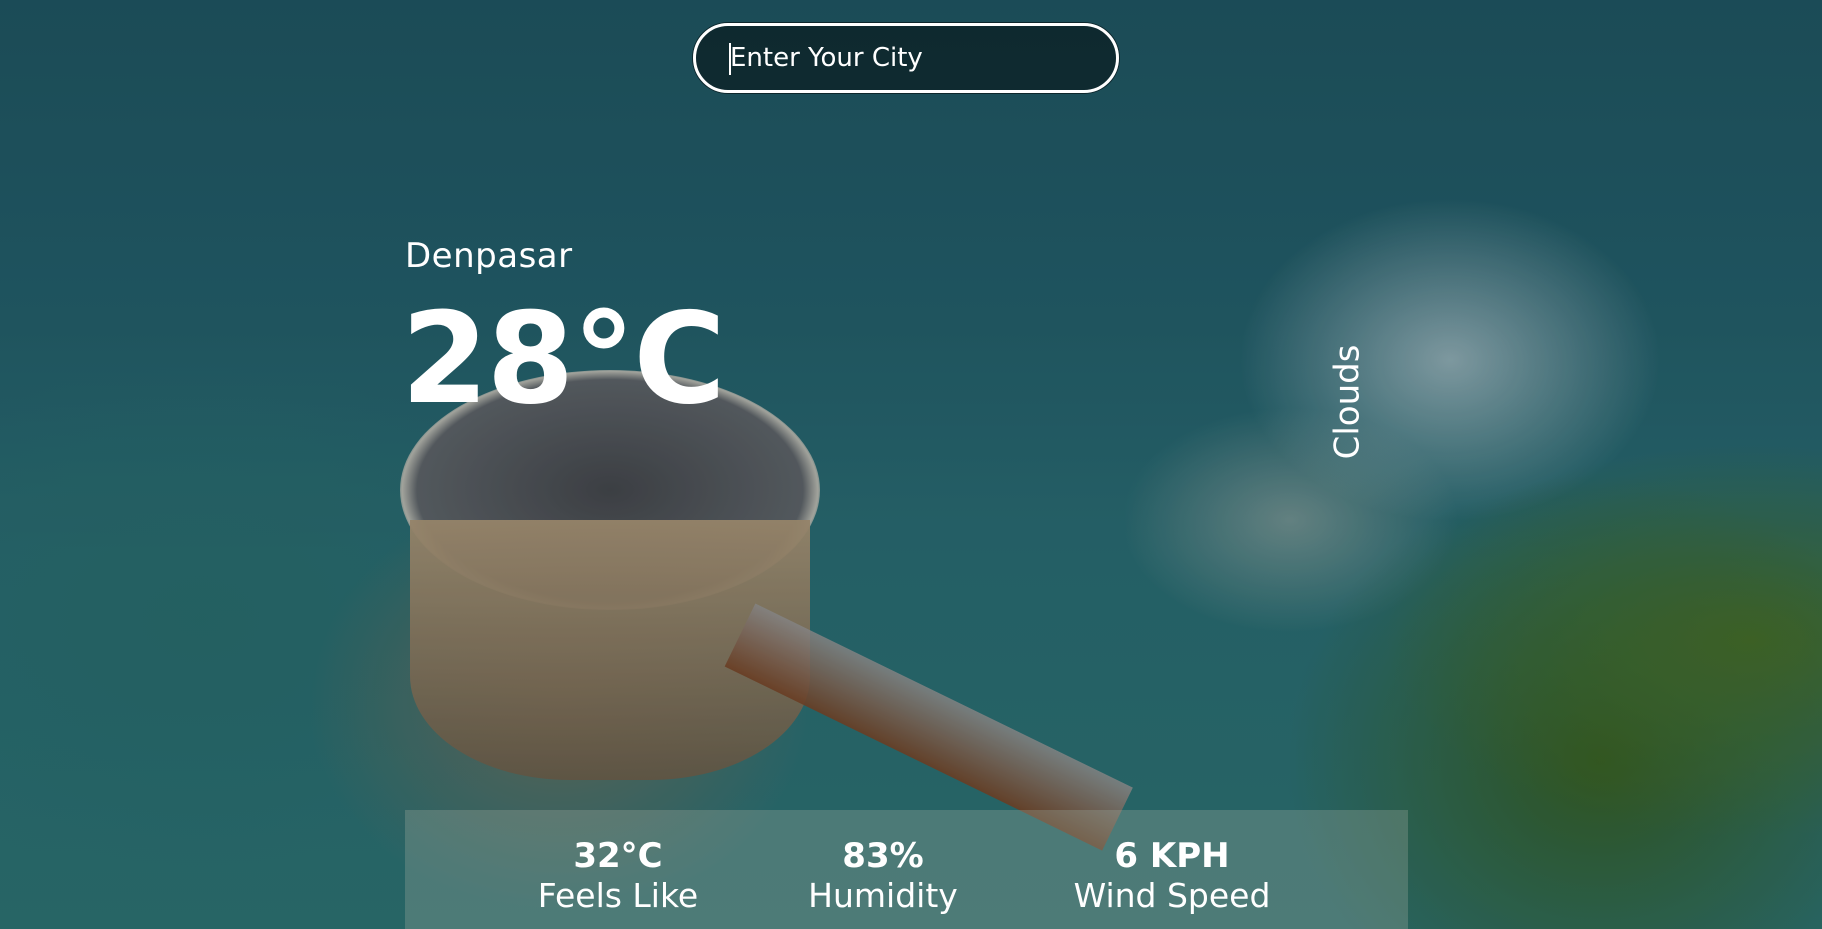  I want to click on current-temperature: 28°C, so click(563, 358).